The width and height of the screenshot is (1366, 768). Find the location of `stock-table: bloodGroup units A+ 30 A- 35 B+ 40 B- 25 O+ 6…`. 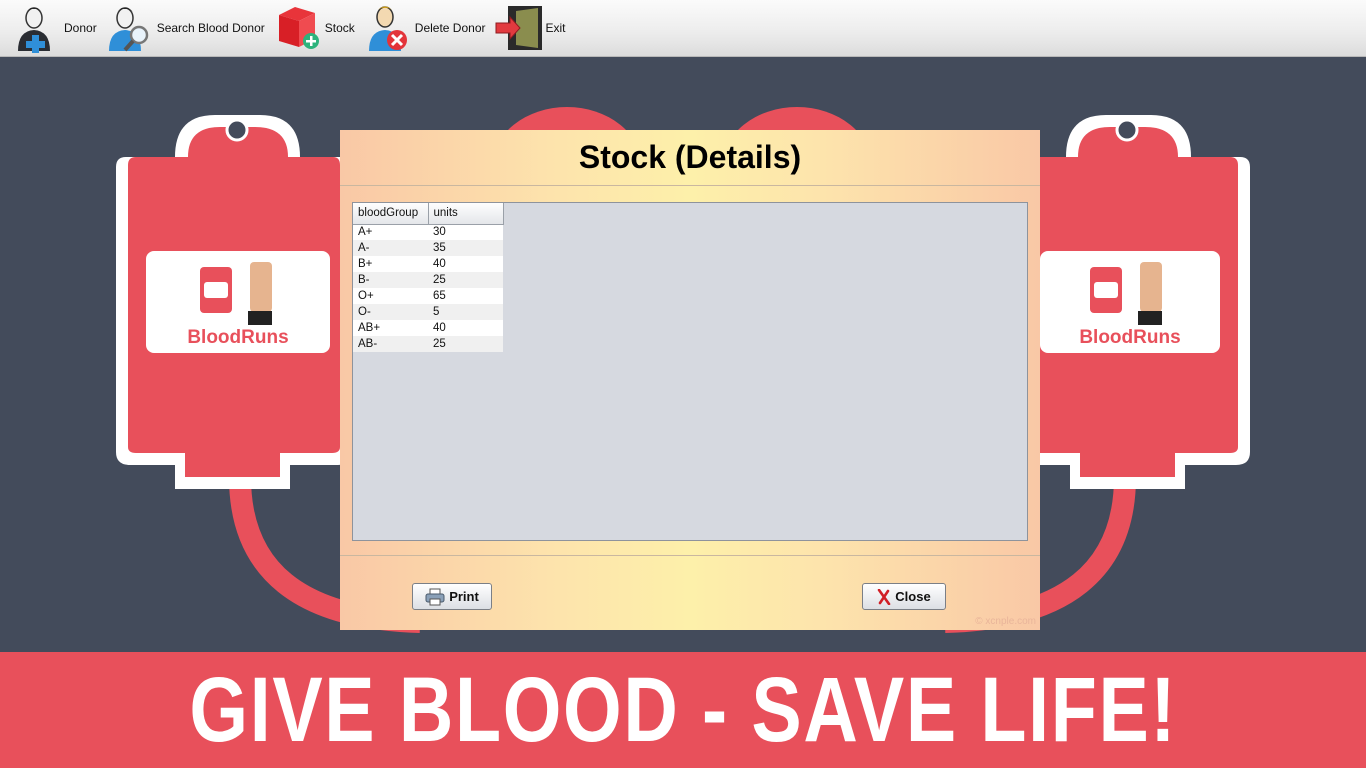

stock-table: bloodGroup units A+ 30 A- 35 B+ 40 B- 25 O+ 6… is located at coordinates (428, 277).